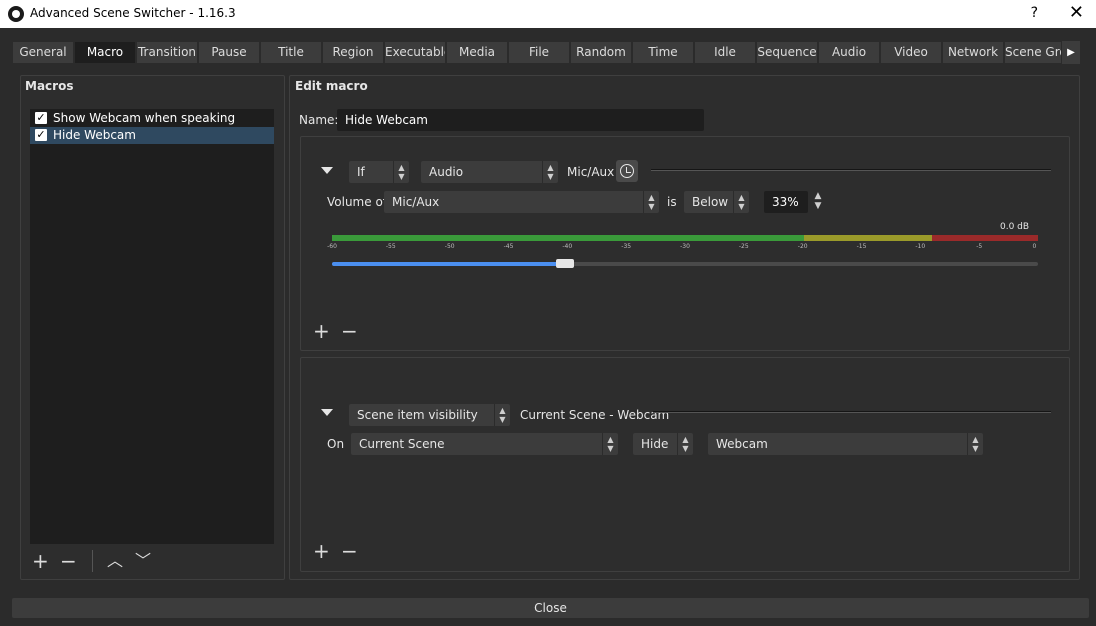 This screenshot has width=1096, height=626. Describe the element at coordinates (861, 246) in the screenshot. I see `meter-tick: -15` at that location.